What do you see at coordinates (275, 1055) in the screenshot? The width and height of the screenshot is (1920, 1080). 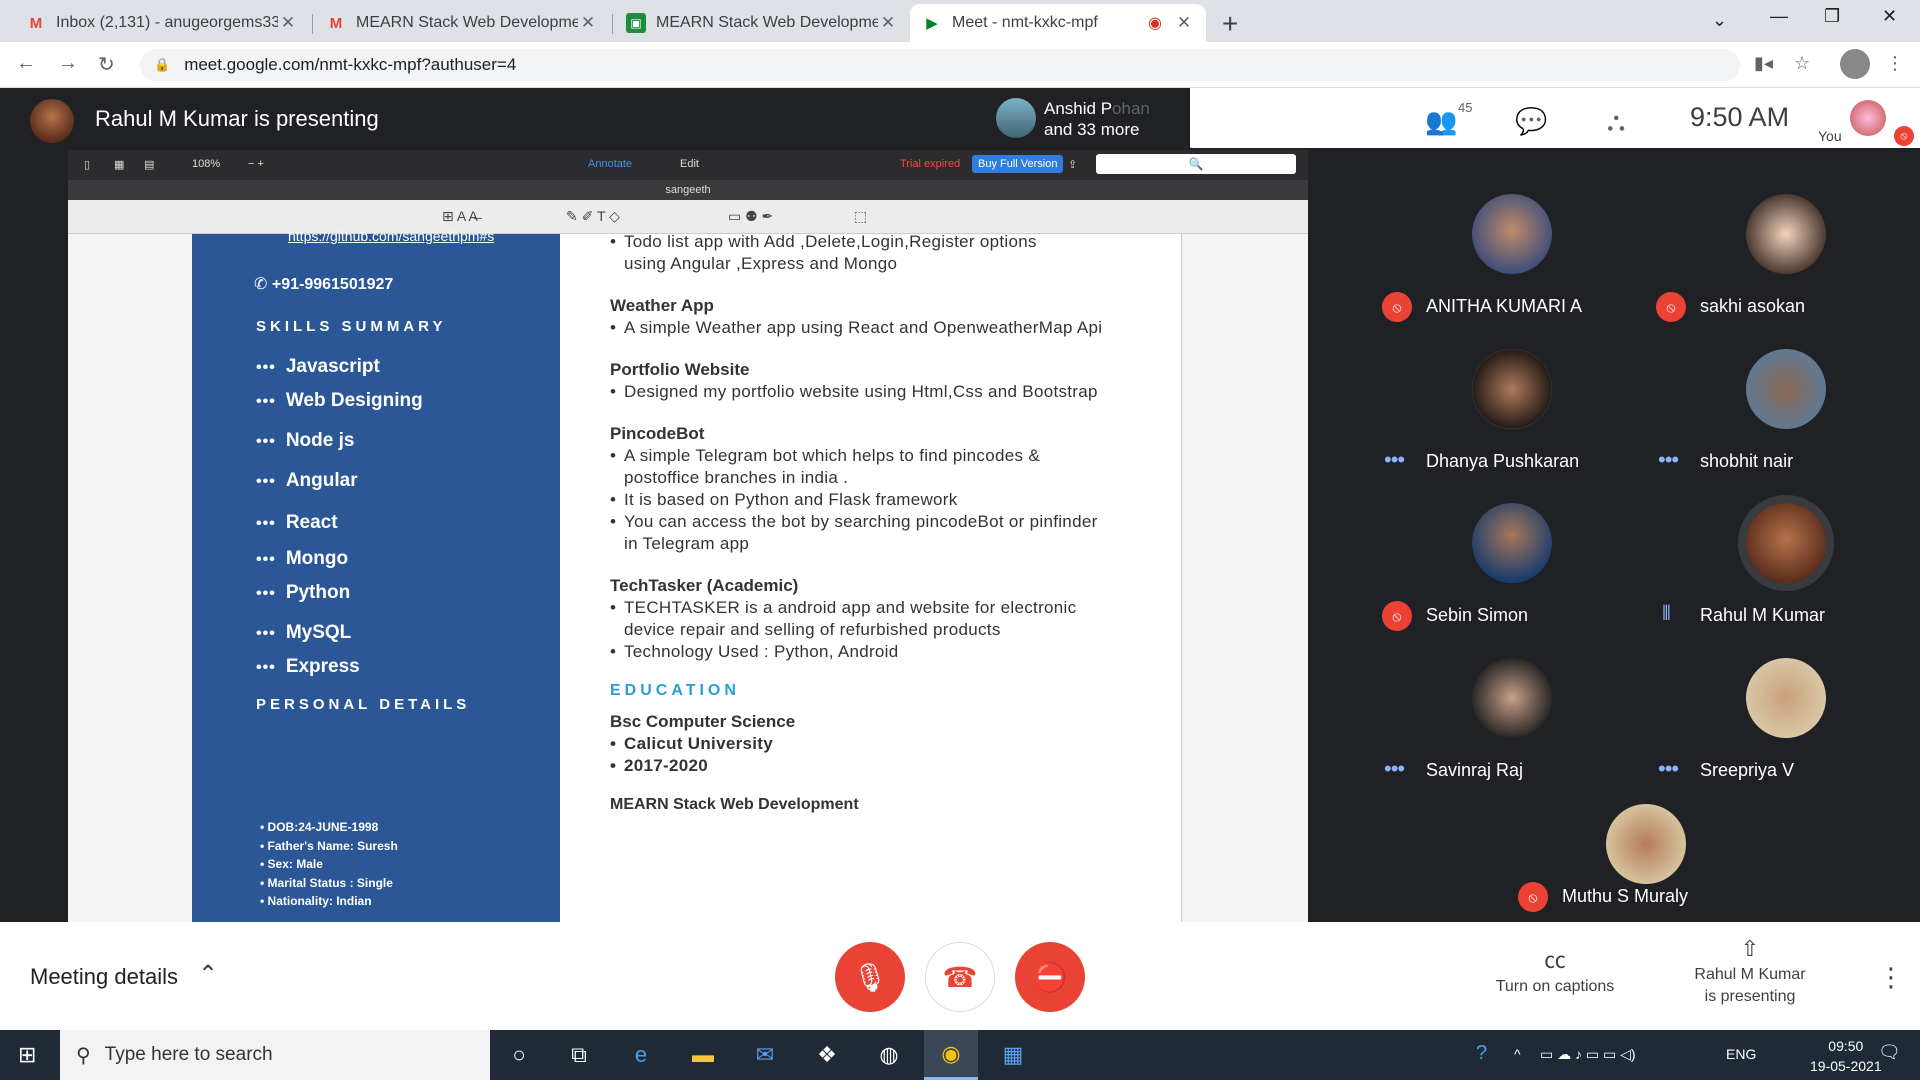 I see `taskbar-search-box: ⚲ Type here to search` at bounding box center [275, 1055].